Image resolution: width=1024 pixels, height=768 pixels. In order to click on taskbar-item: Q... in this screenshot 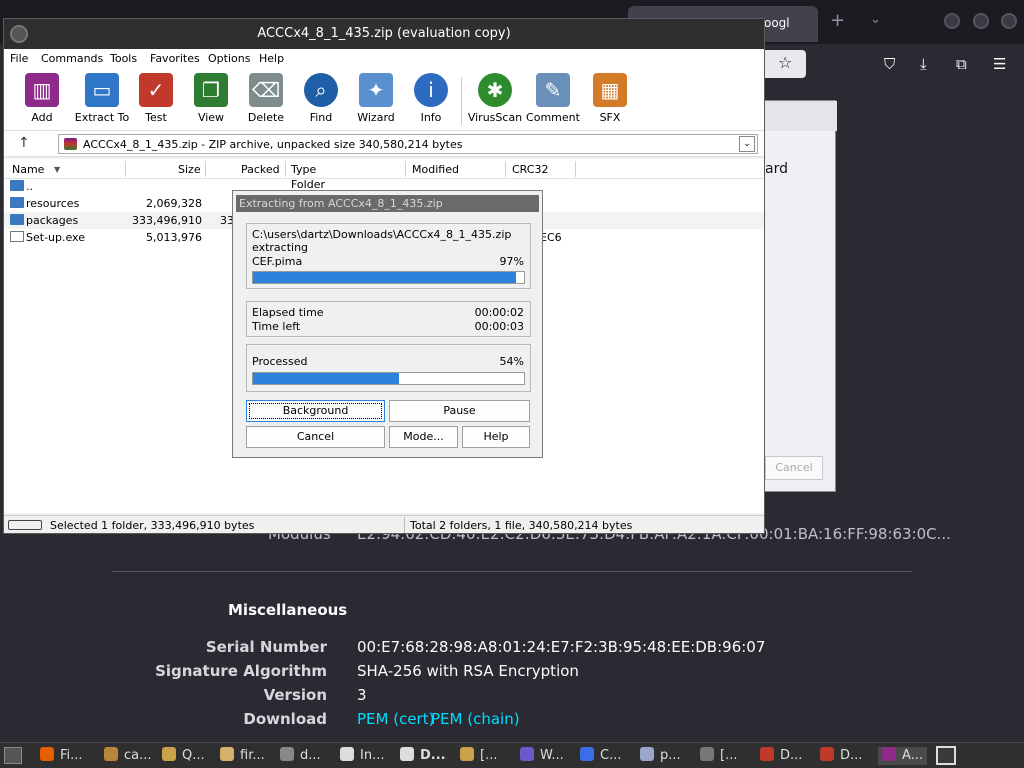, I will do `click(183, 756)`.